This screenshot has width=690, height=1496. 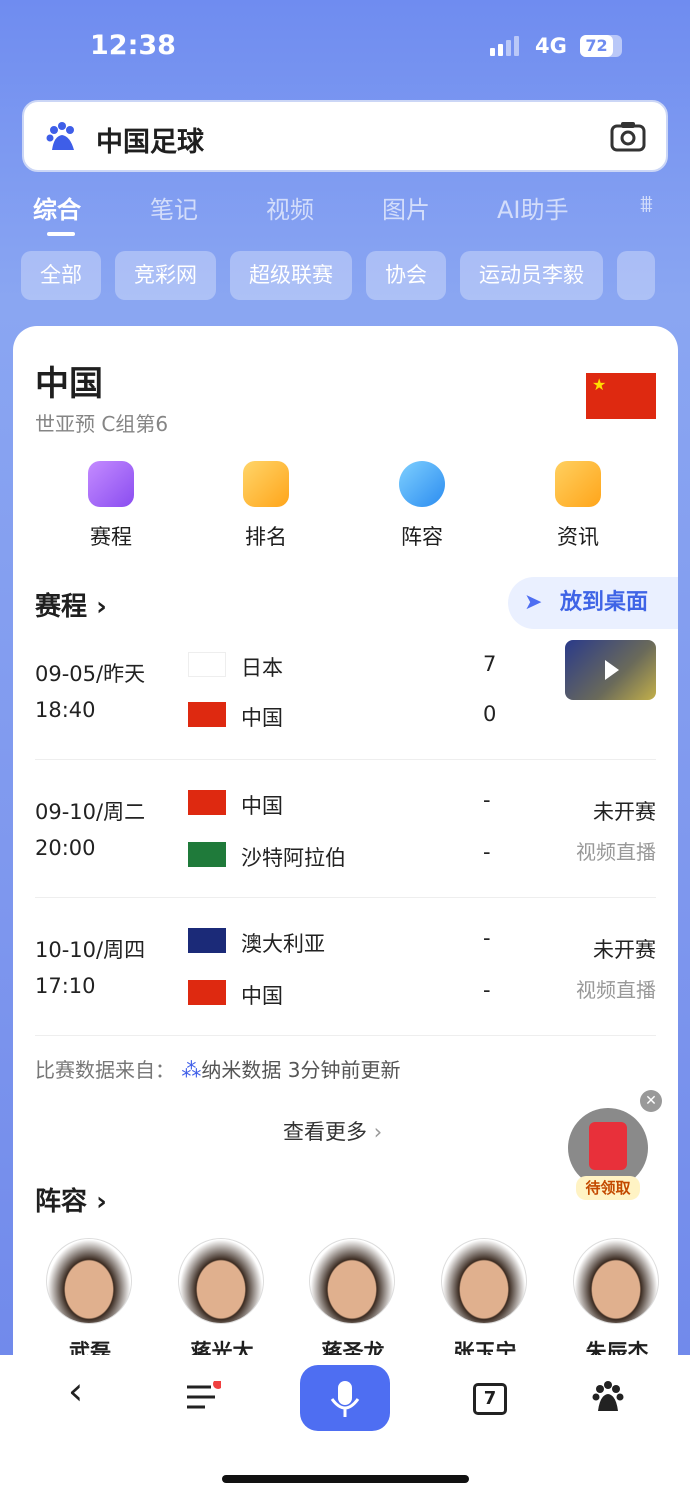 What do you see at coordinates (61, 1202) in the screenshot?
I see `lineup-title: 阵容` at bounding box center [61, 1202].